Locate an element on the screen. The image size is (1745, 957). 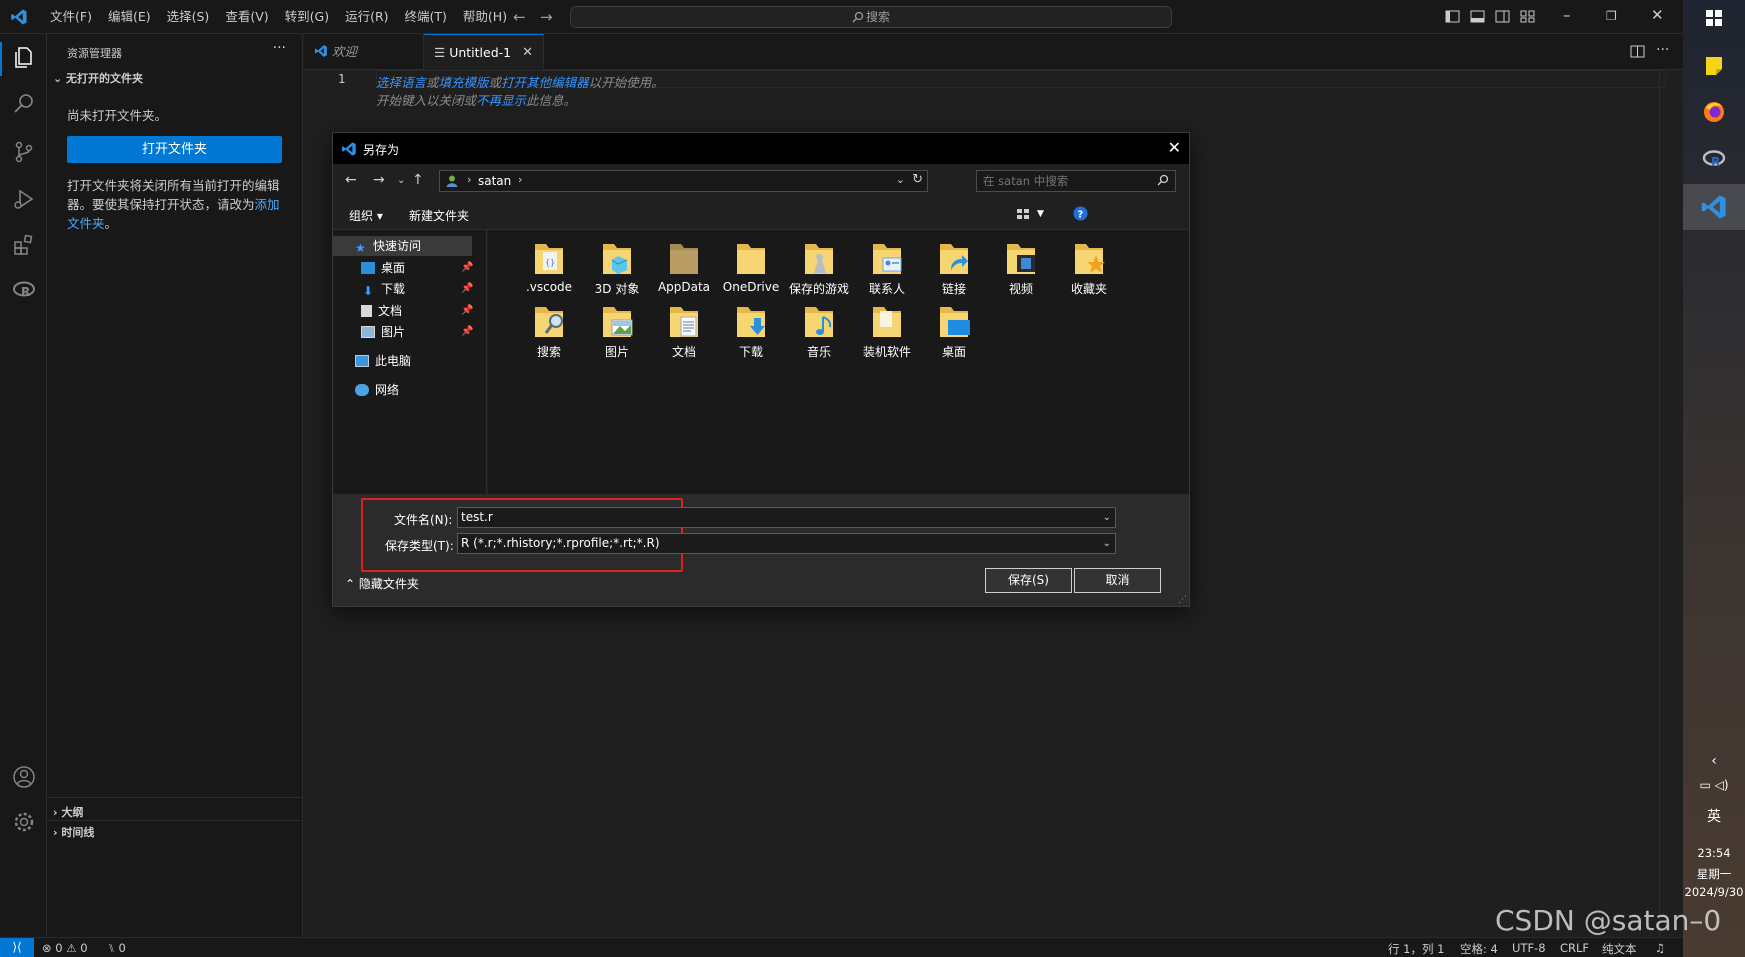
menu-run: 运行(R) is located at coordinates (366, 17).